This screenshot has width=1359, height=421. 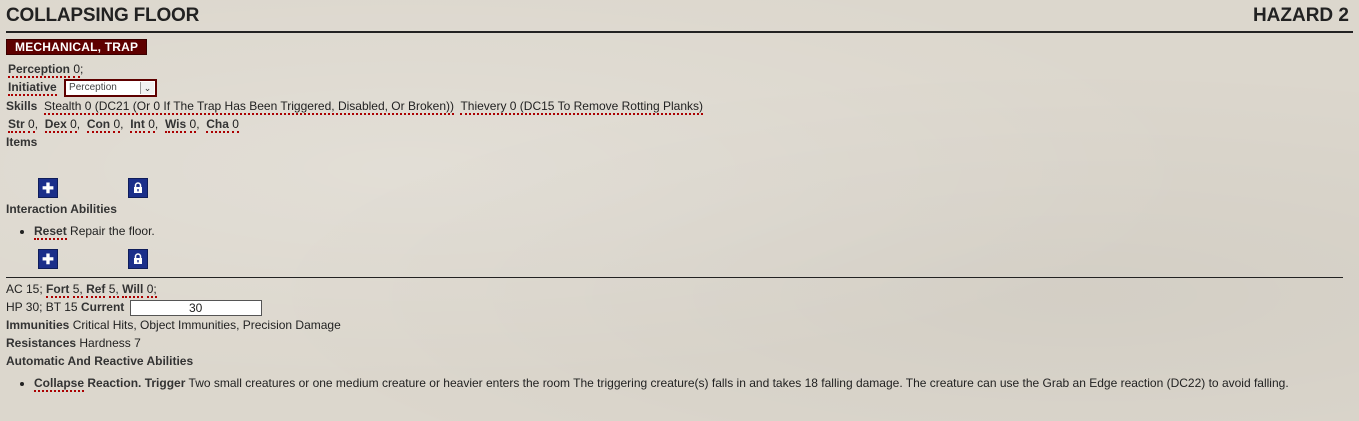 What do you see at coordinates (39, 70) in the screenshot?
I see `perception-label: Perception` at bounding box center [39, 70].